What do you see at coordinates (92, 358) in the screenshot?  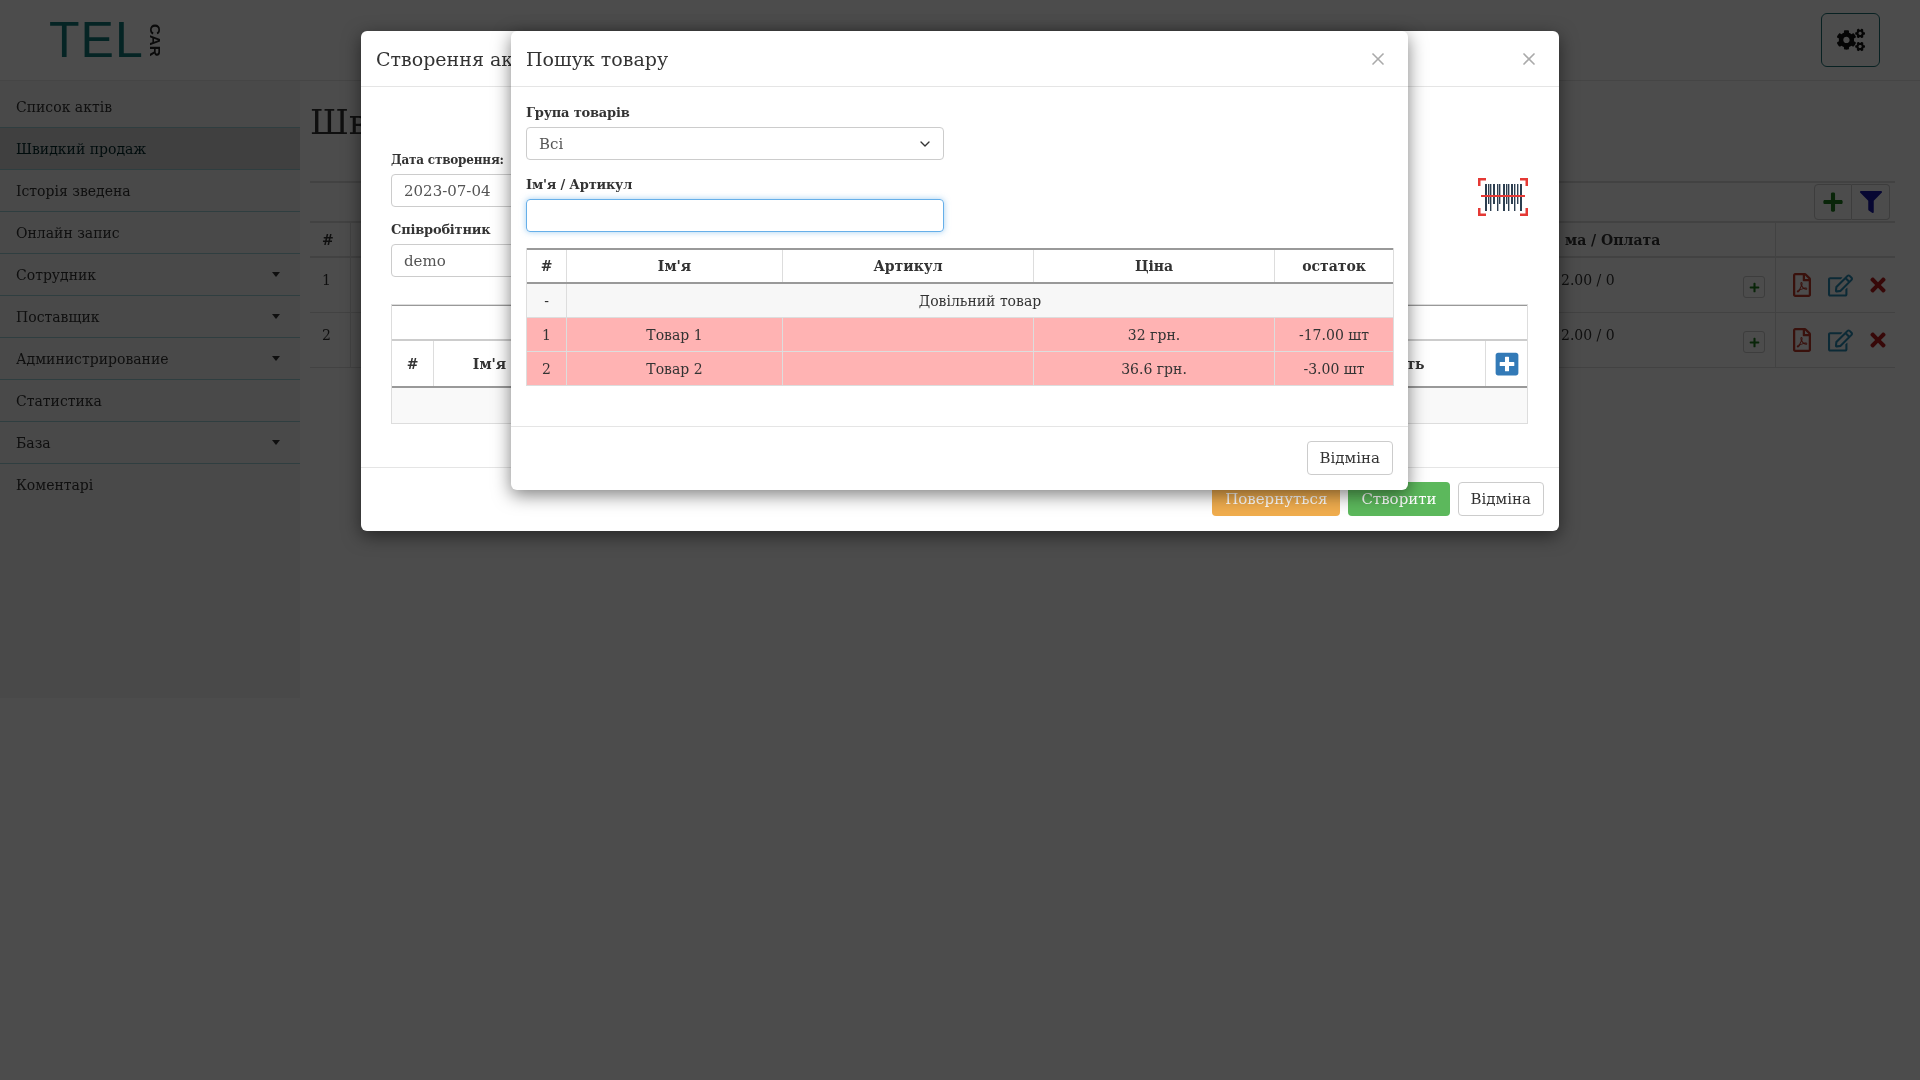 I see `sidebar-item-label: Администрирование` at bounding box center [92, 358].